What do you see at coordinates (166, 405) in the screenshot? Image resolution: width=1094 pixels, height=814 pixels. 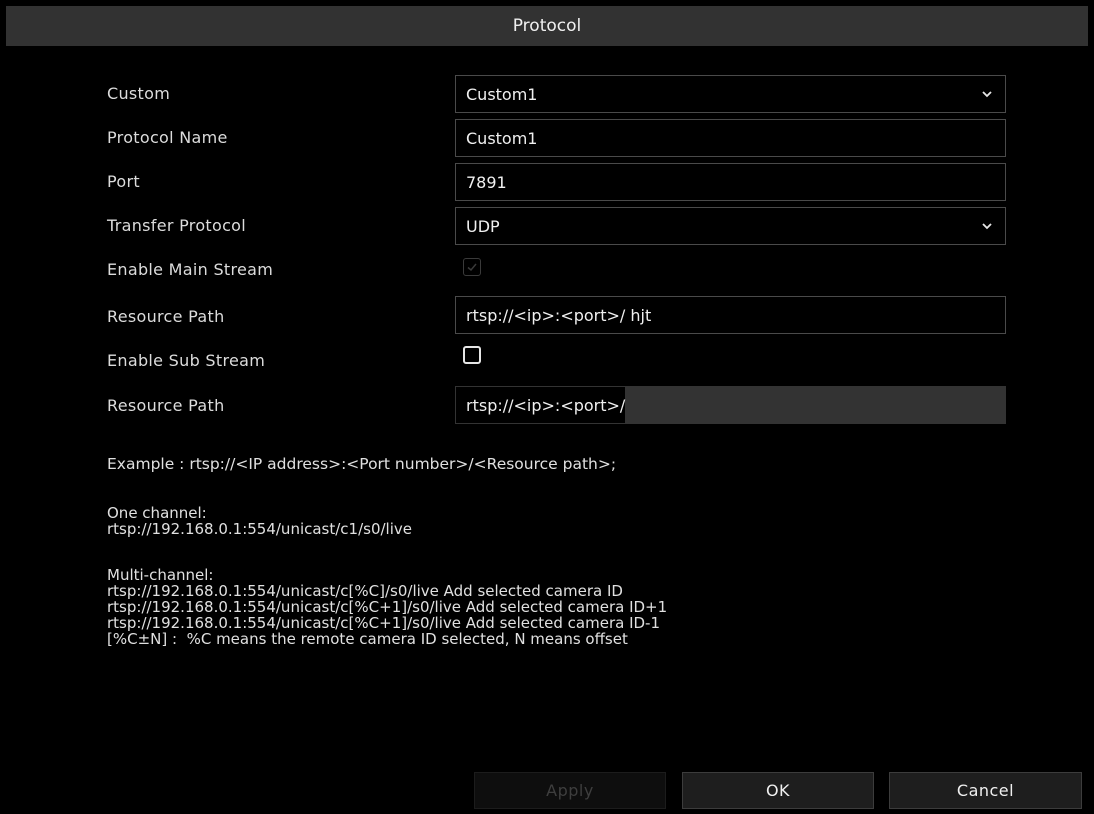 I see `sub-resource-path-label: Resource Path` at bounding box center [166, 405].